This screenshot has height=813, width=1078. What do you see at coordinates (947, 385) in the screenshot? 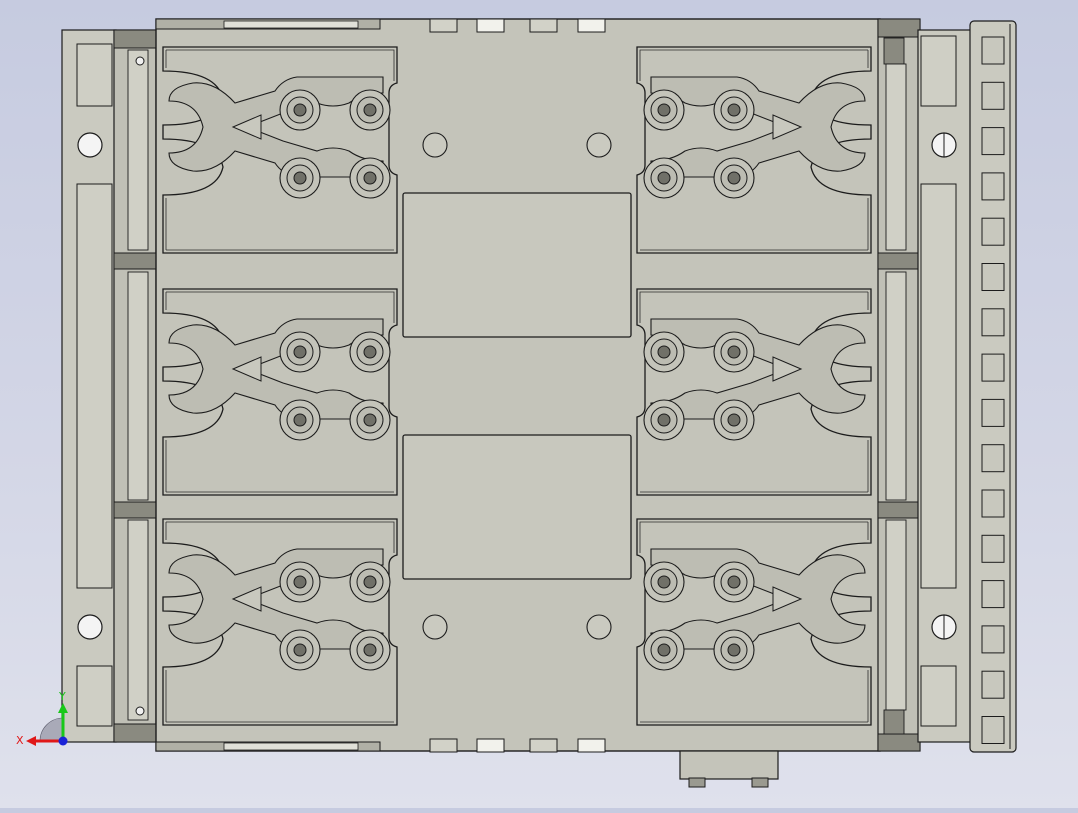
I see `right-end-rail` at bounding box center [947, 385].